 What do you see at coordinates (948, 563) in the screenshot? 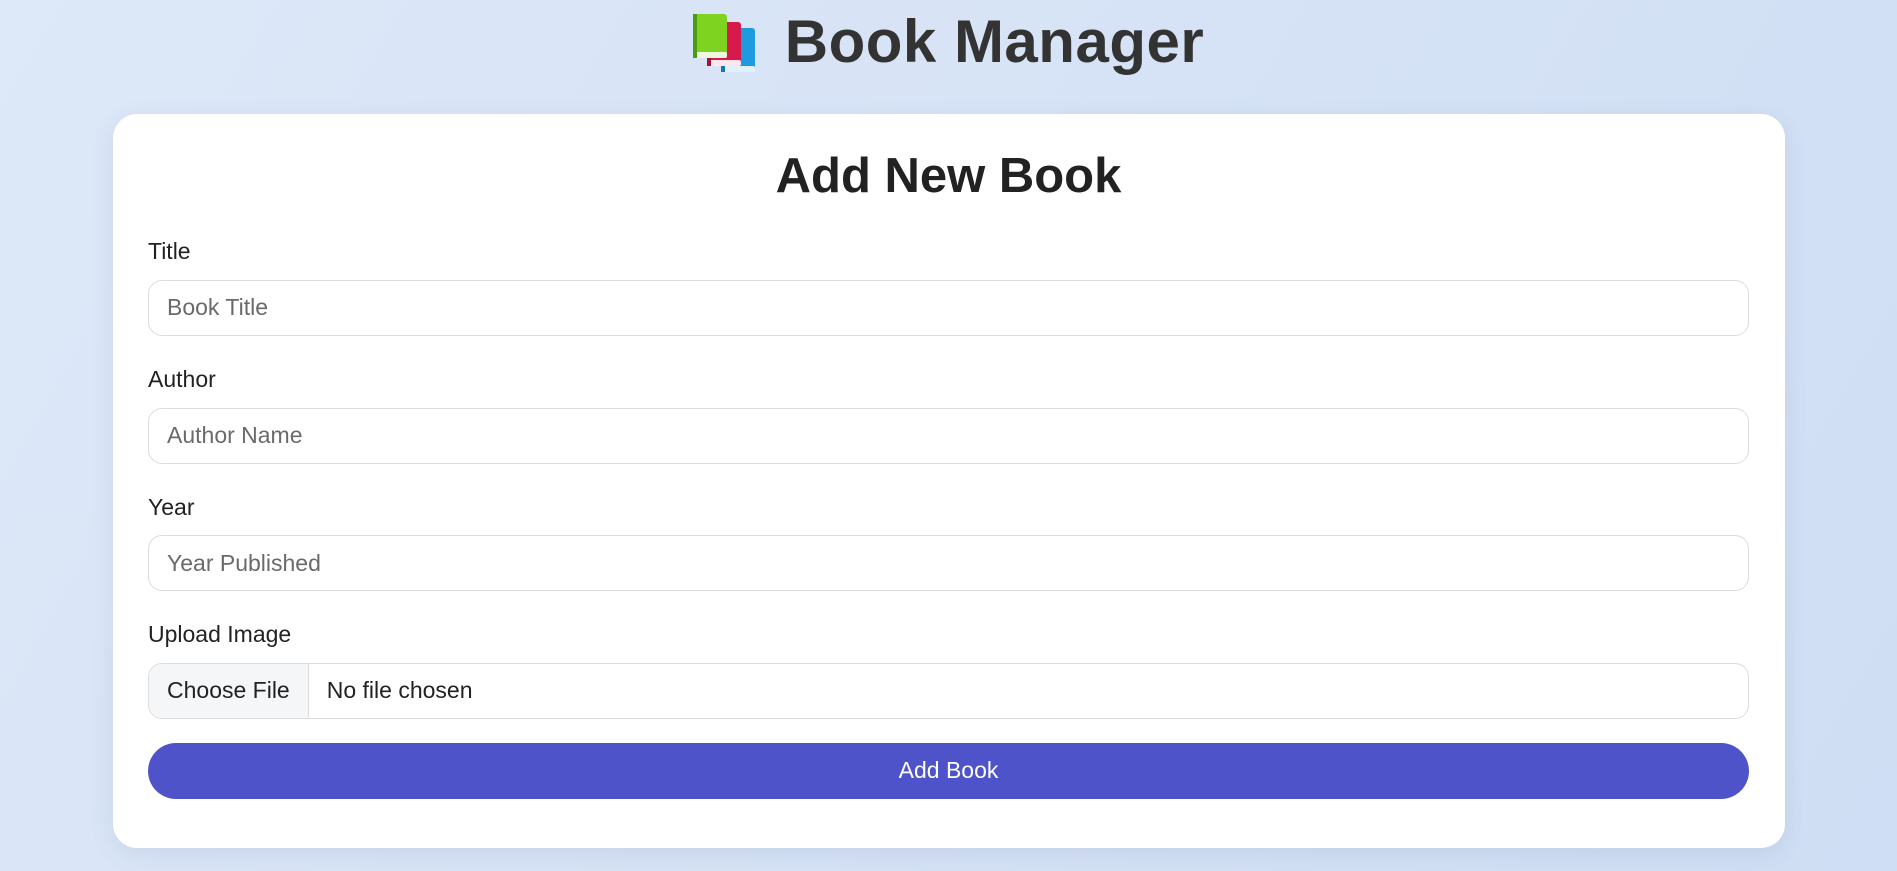
I see `year-input` at bounding box center [948, 563].